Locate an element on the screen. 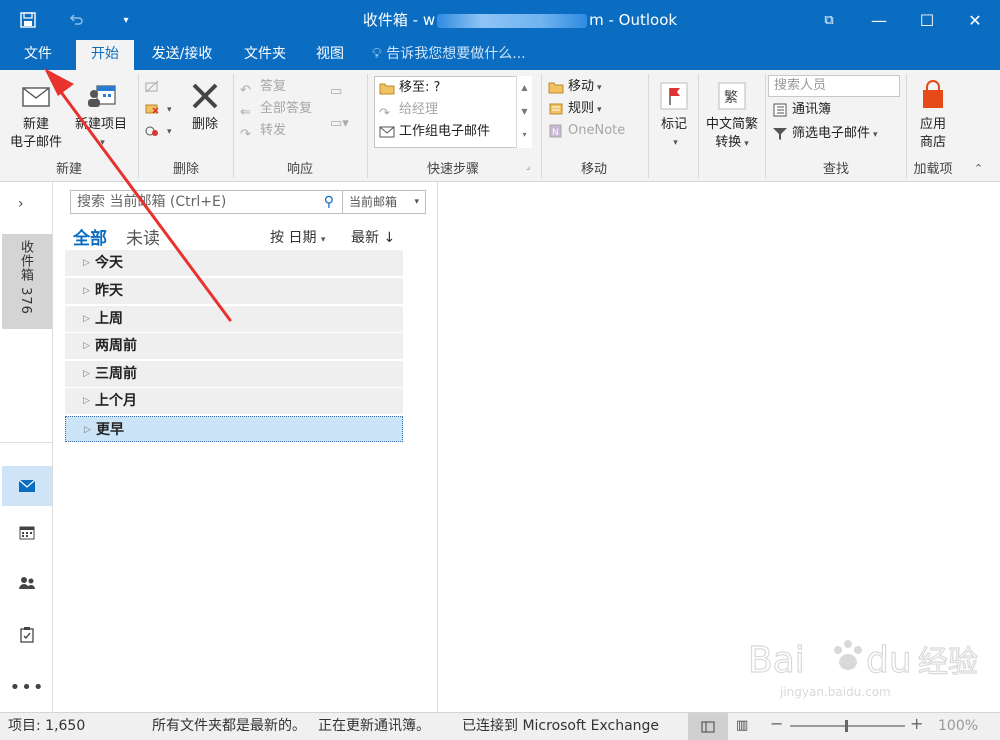 This screenshot has height=740, width=1000. folder-nav-pane: › 收件箱 376 ••• is located at coordinates (26, 447).